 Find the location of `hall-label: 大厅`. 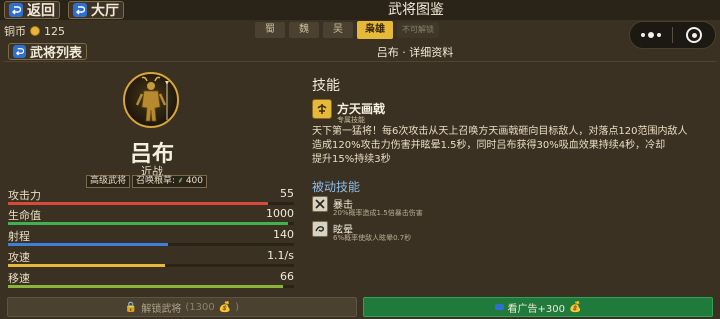

hall-label: 大厅 is located at coordinates (105, 11).